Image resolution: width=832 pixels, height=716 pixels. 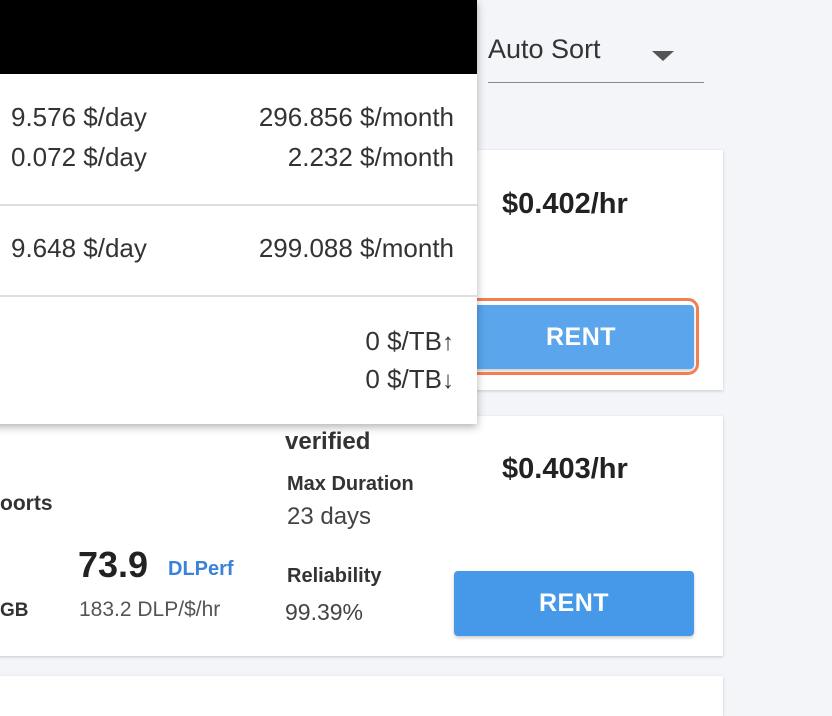 I want to click on sort-dropdown: Auto Sort, so click(x=596, y=56).